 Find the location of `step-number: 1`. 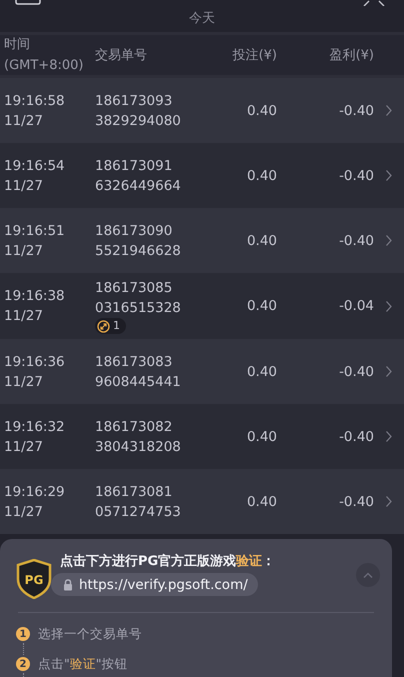

step-number: 1 is located at coordinates (23, 634).